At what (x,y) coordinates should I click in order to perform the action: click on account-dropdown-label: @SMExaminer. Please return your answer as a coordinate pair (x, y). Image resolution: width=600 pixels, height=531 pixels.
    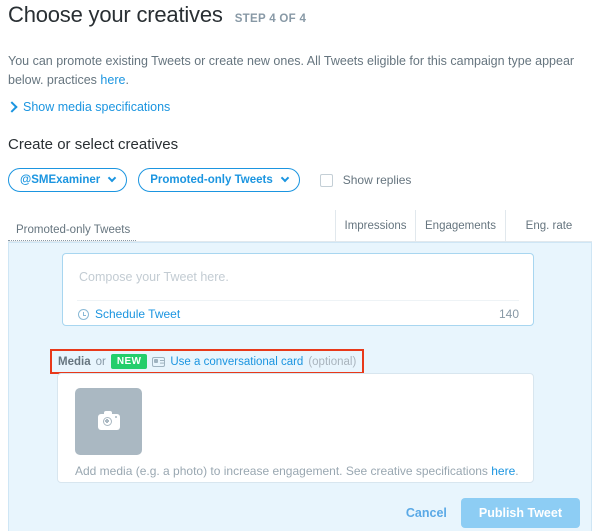
    Looking at the image, I should click on (60, 180).